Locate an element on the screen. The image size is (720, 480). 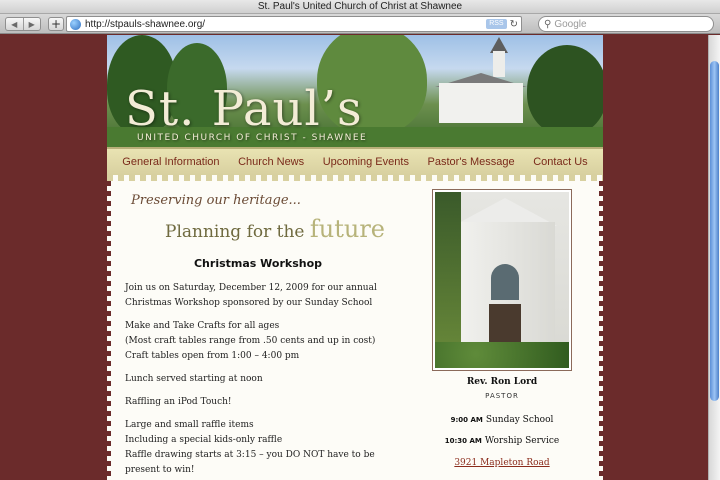
article-line: Large and small raffle items is located at coordinates (189, 425).